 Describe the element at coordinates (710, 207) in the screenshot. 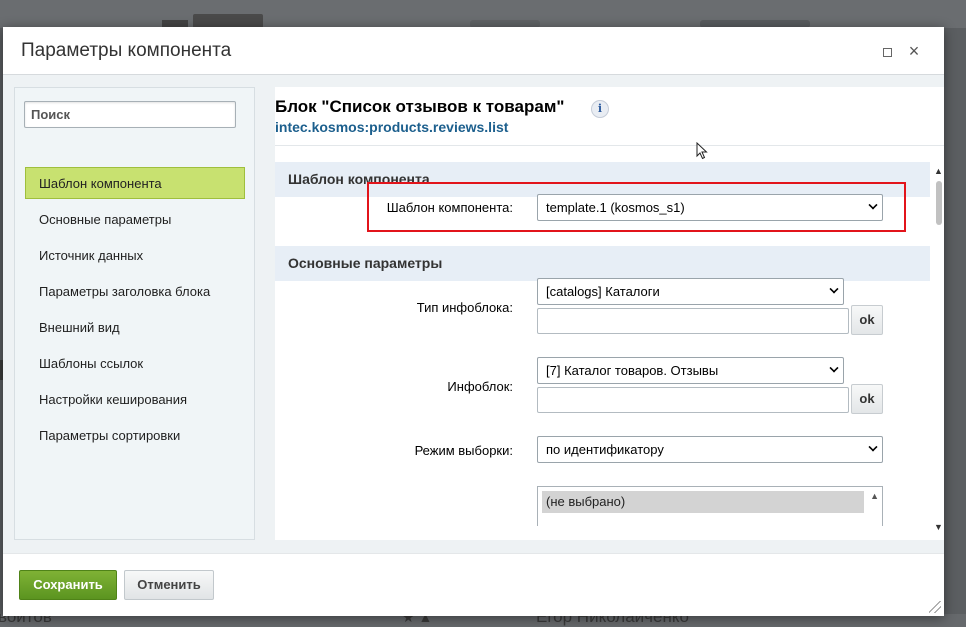

I see `template-select: template.1 (kosmos_s1)` at that location.